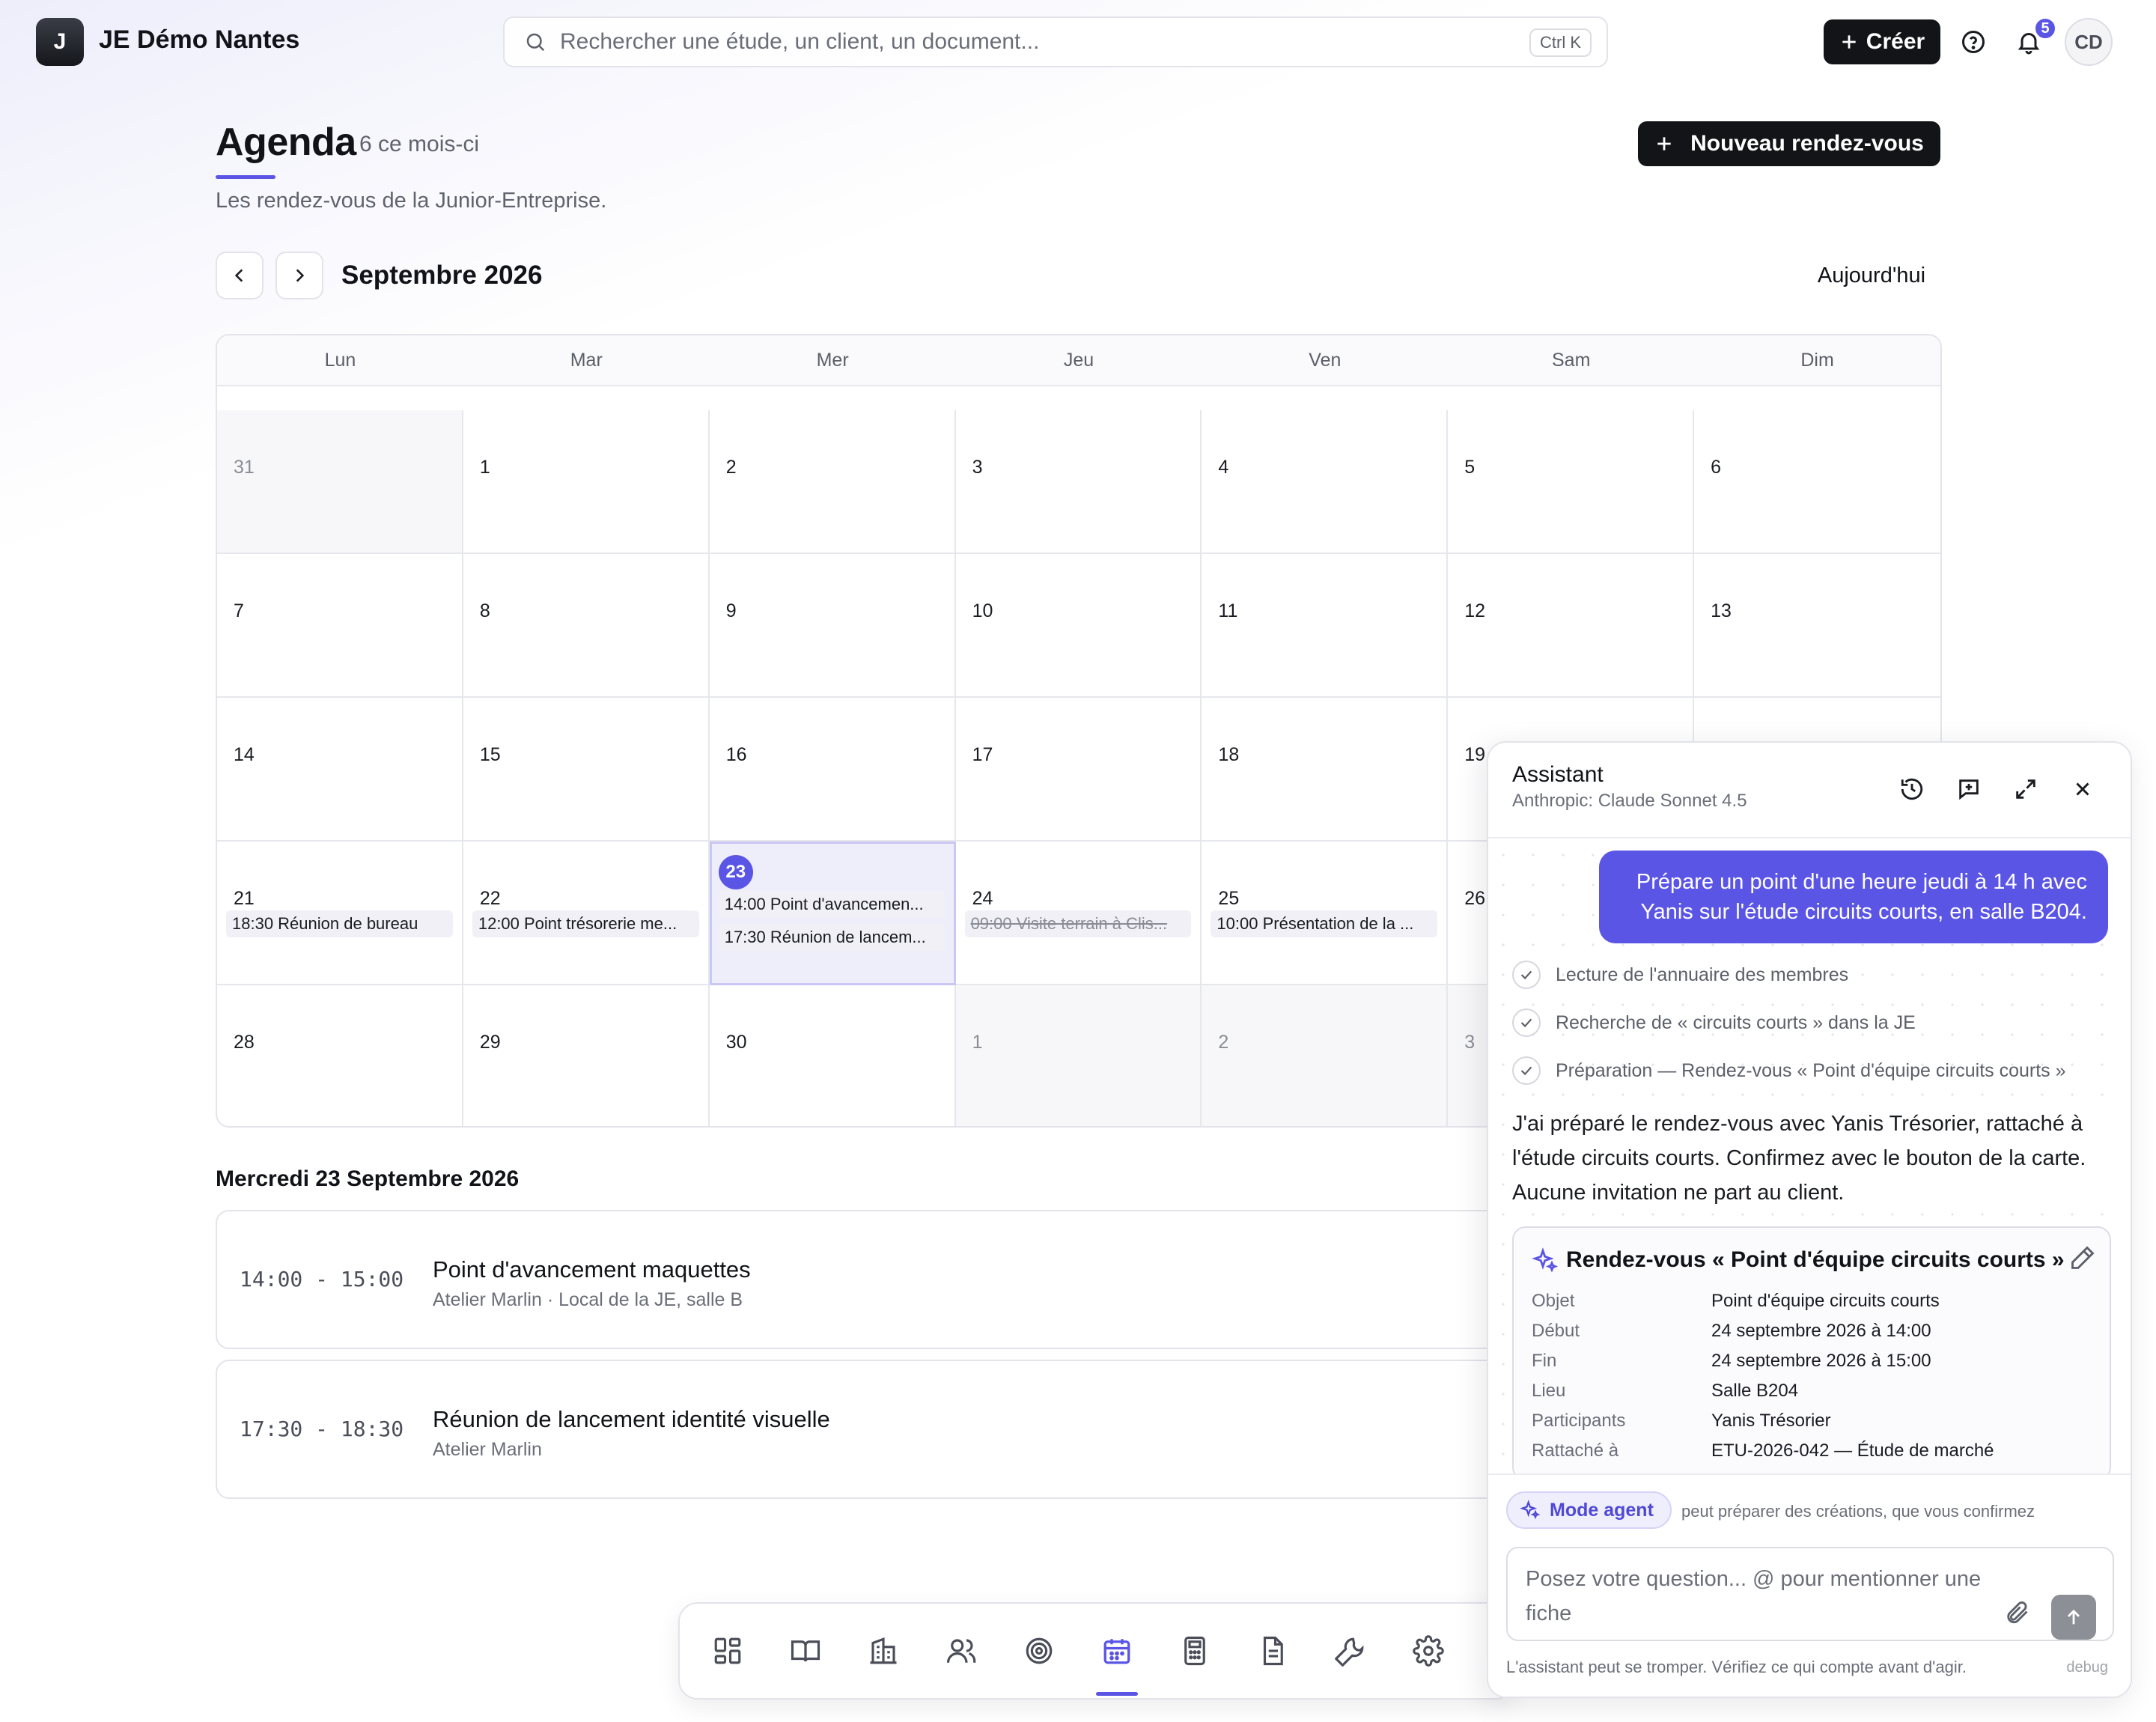 This screenshot has width=2156, height=1722. I want to click on create-button: Créer, so click(1882, 41).